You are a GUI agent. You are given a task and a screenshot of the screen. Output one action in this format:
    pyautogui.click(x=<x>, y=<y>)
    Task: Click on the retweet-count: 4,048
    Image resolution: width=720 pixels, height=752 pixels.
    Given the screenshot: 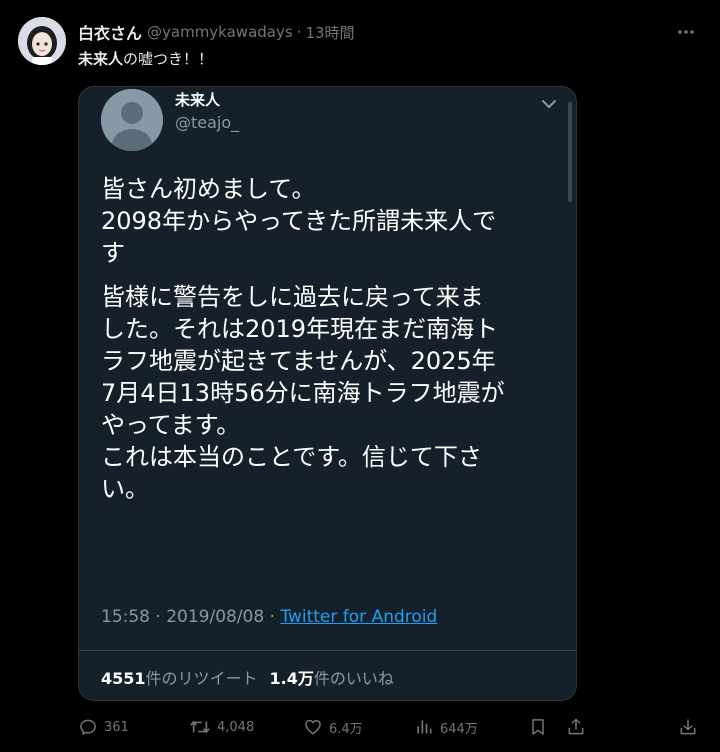 What is the action you would take?
    pyautogui.click(x=236, y=727)
    